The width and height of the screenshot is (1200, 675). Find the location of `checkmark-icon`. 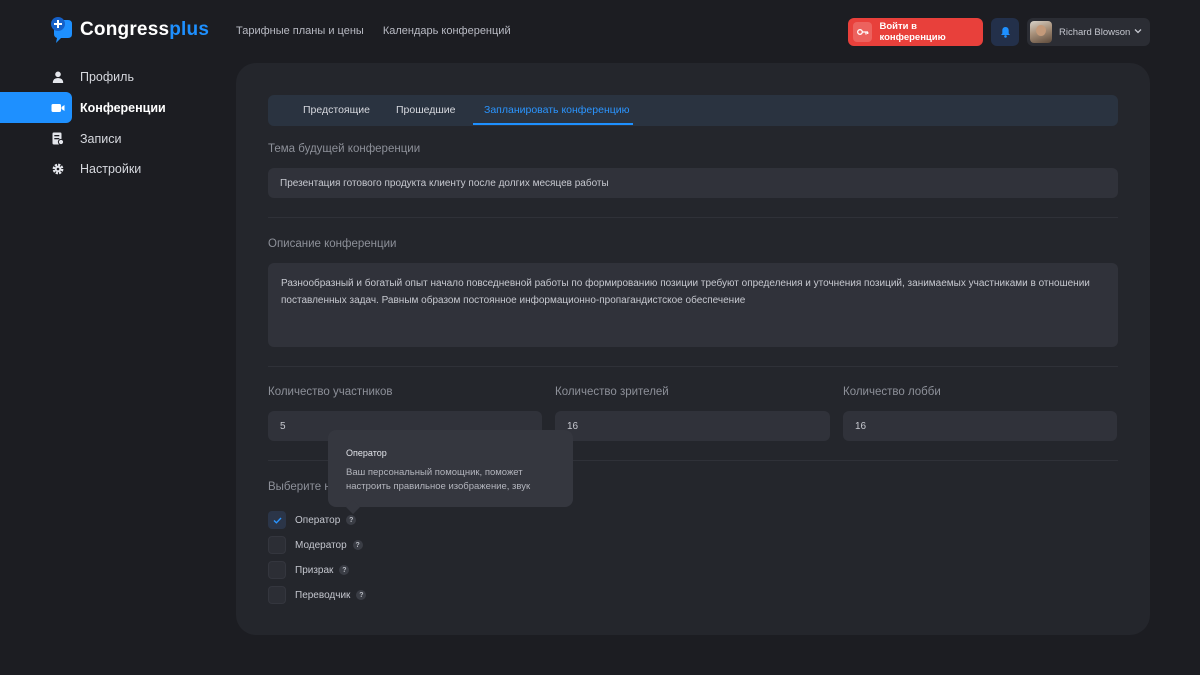

checkmark-icon is located at coordinates (277, 520).